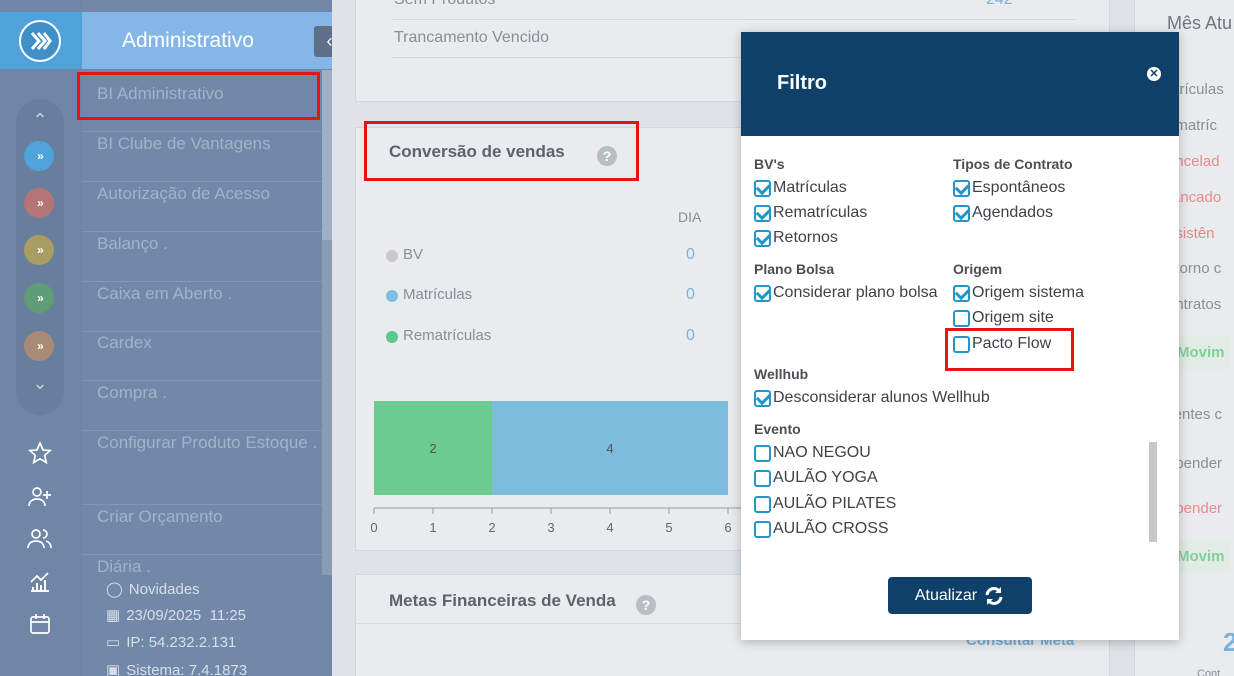  I want to click on checkbox-origem-site: Origem site, so click(1003, 318).